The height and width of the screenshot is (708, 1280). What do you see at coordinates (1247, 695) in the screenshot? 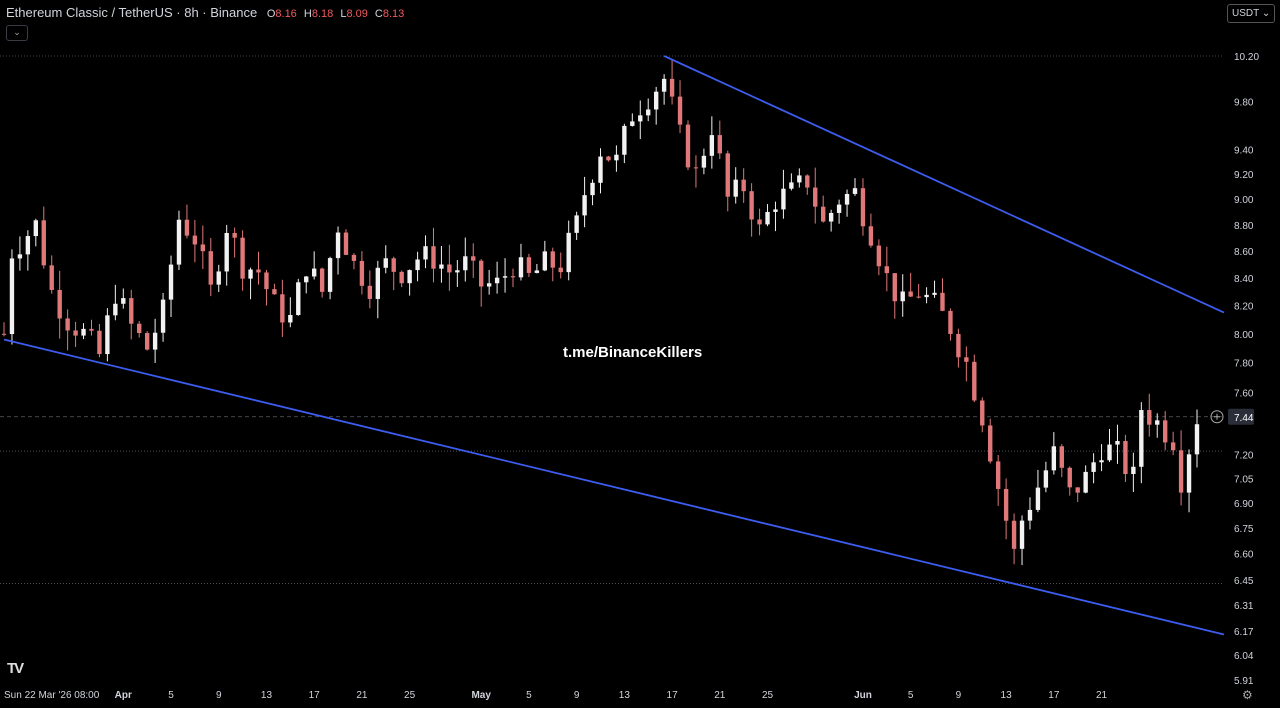
I see `gear-icon: ⚙` at bounding box center [1247, 695].